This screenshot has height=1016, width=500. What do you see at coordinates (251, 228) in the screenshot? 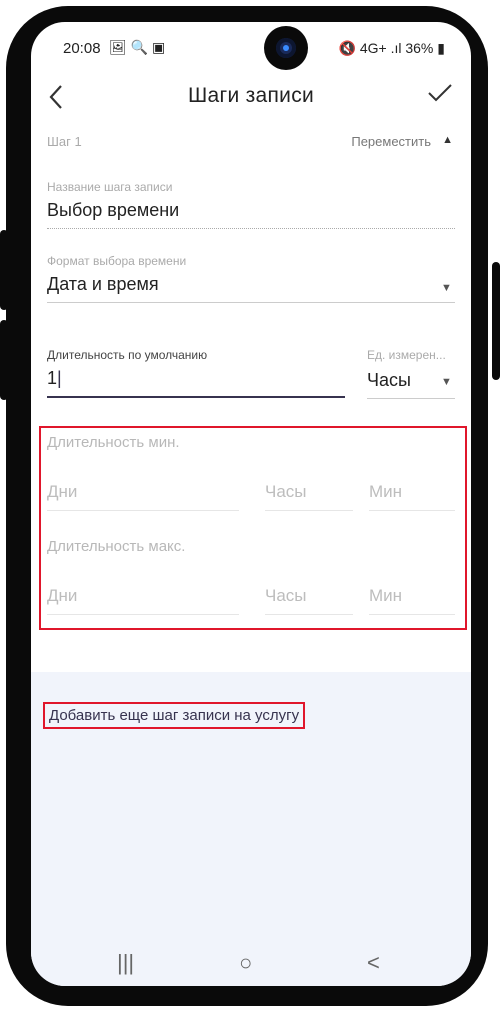
I see `step-name-underline` at bounding box center [251, 228].